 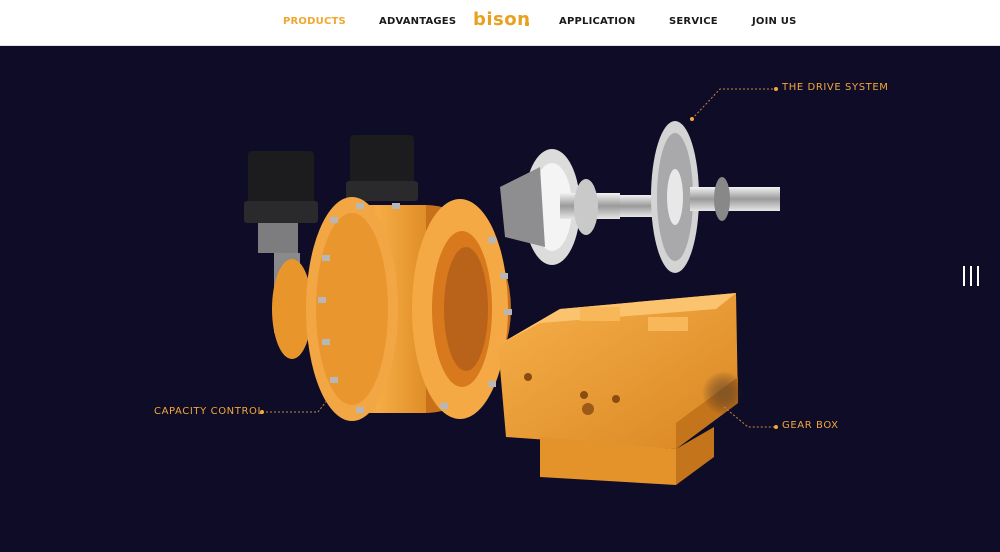 I want to click on drive-system-assembly, so click(x=640, y=197).